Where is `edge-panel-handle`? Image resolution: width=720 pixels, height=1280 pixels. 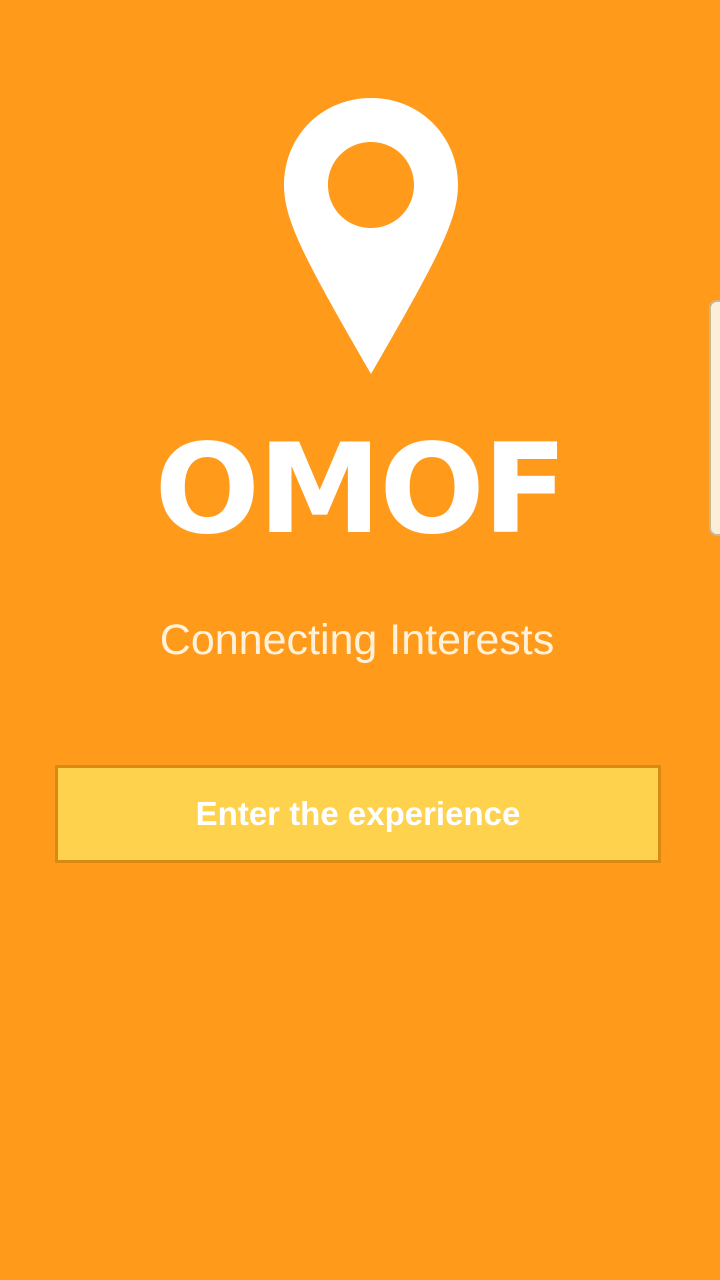
edge-panel-handle is located at coordinates (714, 418).